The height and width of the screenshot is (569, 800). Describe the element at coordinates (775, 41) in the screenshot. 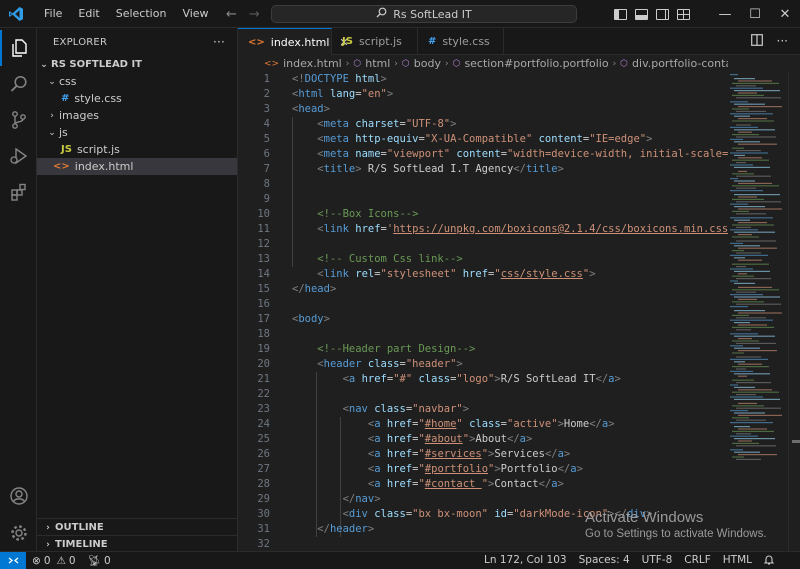

I see `editor-actions: ···` at that location.